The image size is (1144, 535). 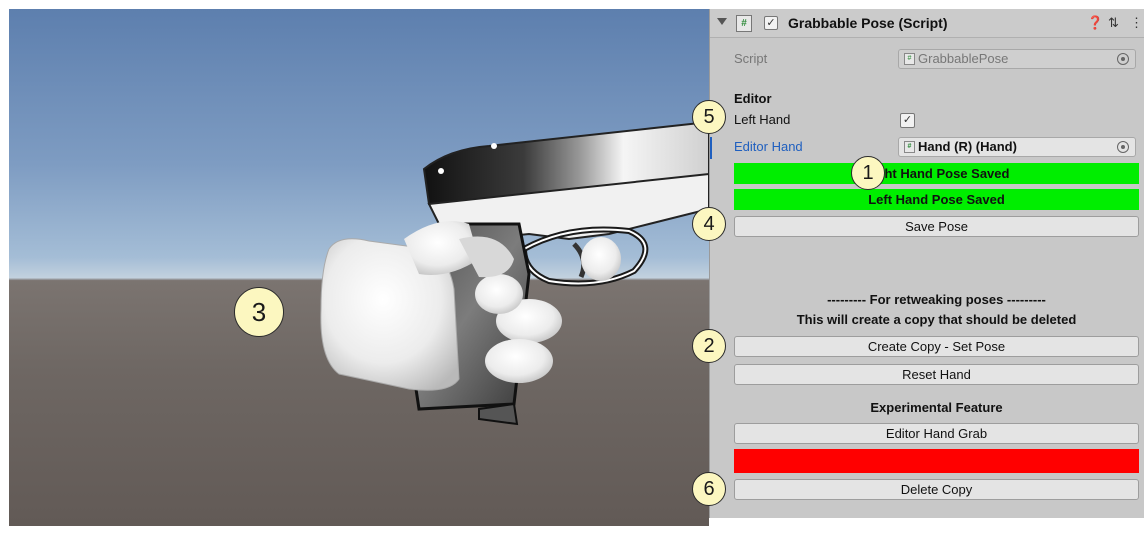 What do you see at coordinates (936, 433) in the screenshot?
I see `editor-hand-grab-button: Editor Hand Grab` at bounding box center [936, 433].